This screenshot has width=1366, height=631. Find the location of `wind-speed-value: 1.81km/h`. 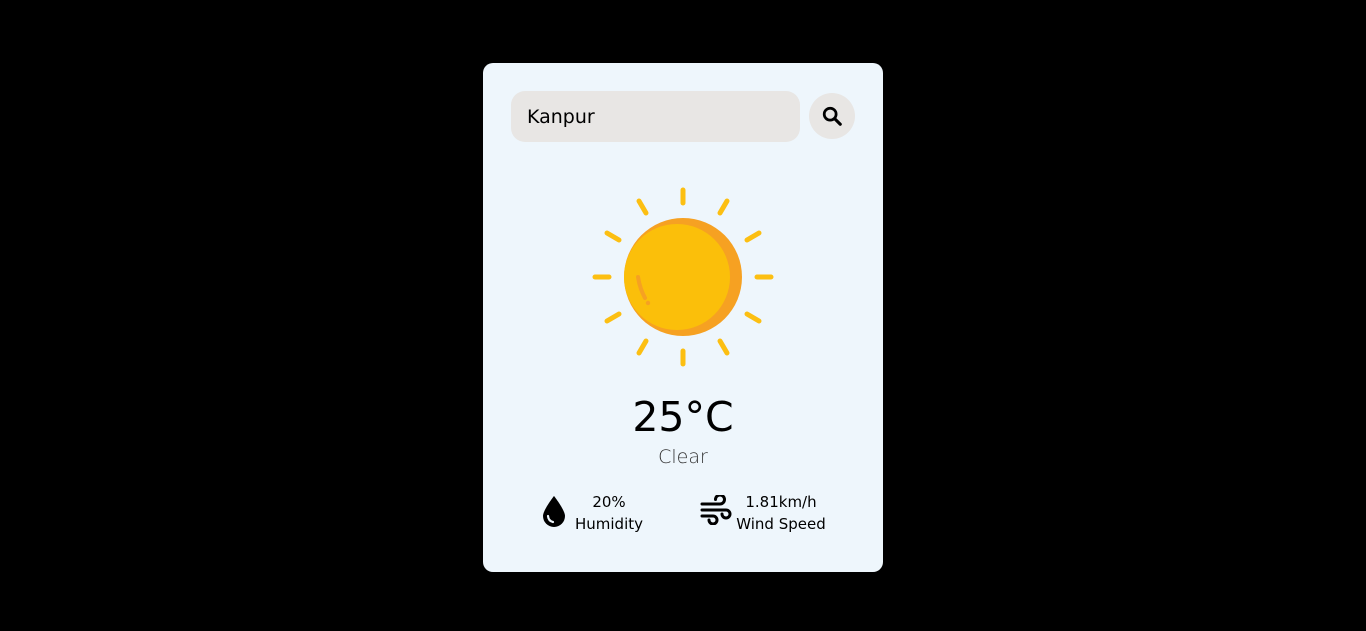

wind-speed-value: 1.81km/h is located at coordinates (781, 502).